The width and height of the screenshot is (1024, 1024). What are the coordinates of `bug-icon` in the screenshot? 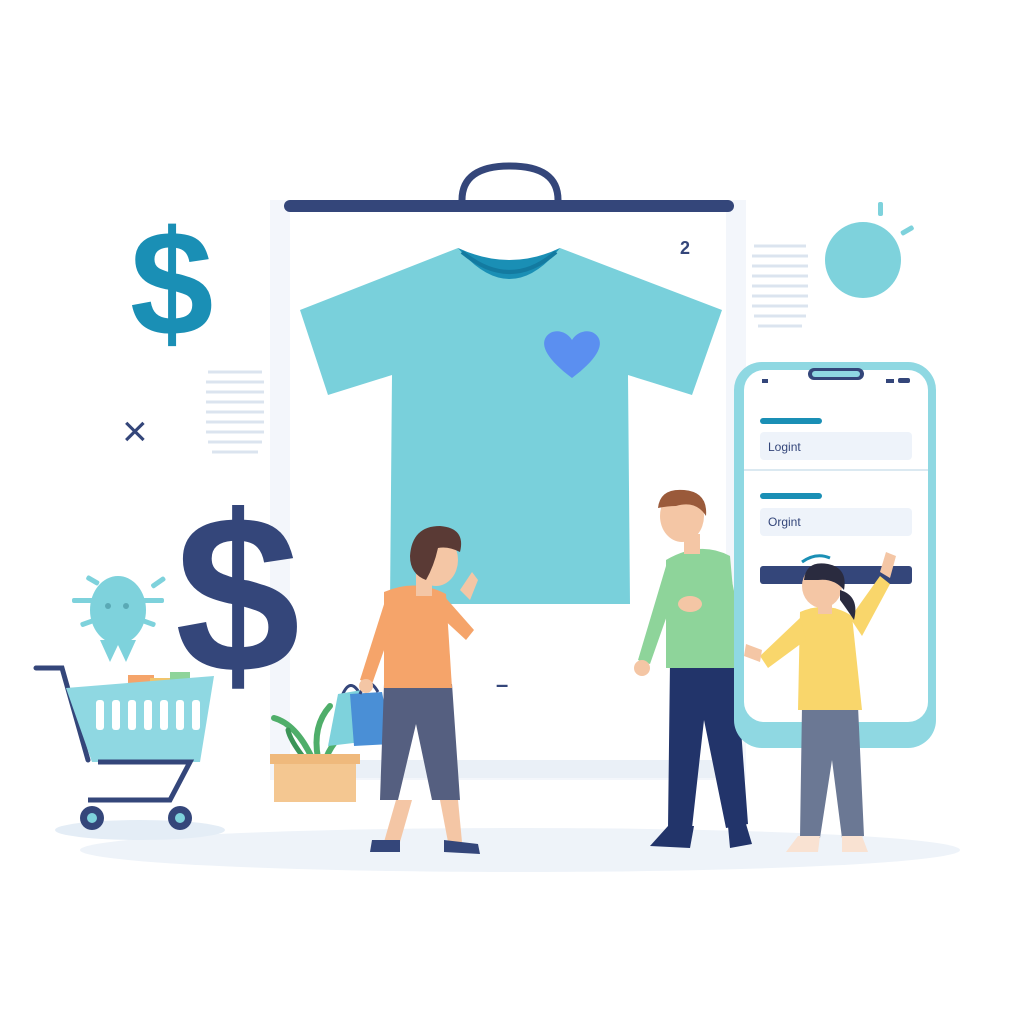 It's located at (119, 618).